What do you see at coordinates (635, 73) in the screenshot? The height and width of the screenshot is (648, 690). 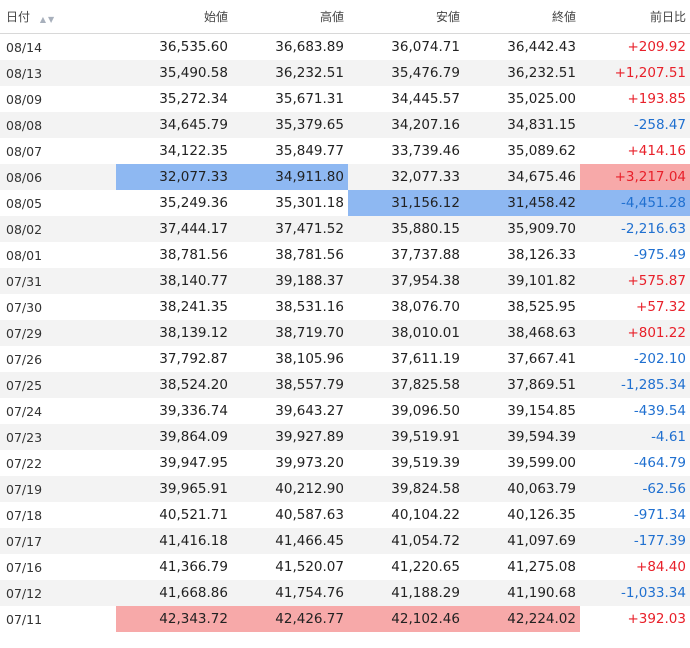 I see `change-cell: +1,207.51` at bounding box center [635, 73].